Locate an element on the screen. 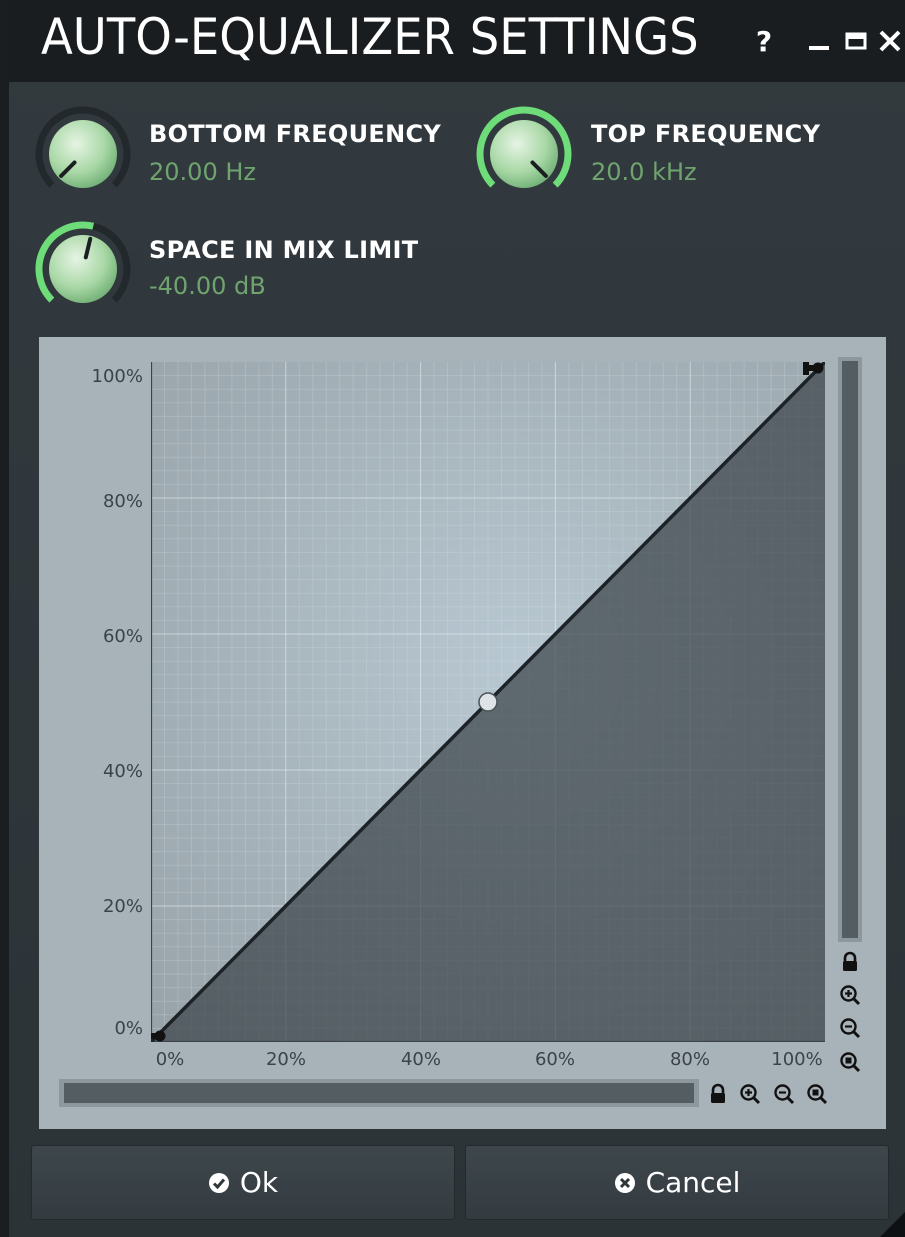  help-button: ? is located at coordinates (764, 42).